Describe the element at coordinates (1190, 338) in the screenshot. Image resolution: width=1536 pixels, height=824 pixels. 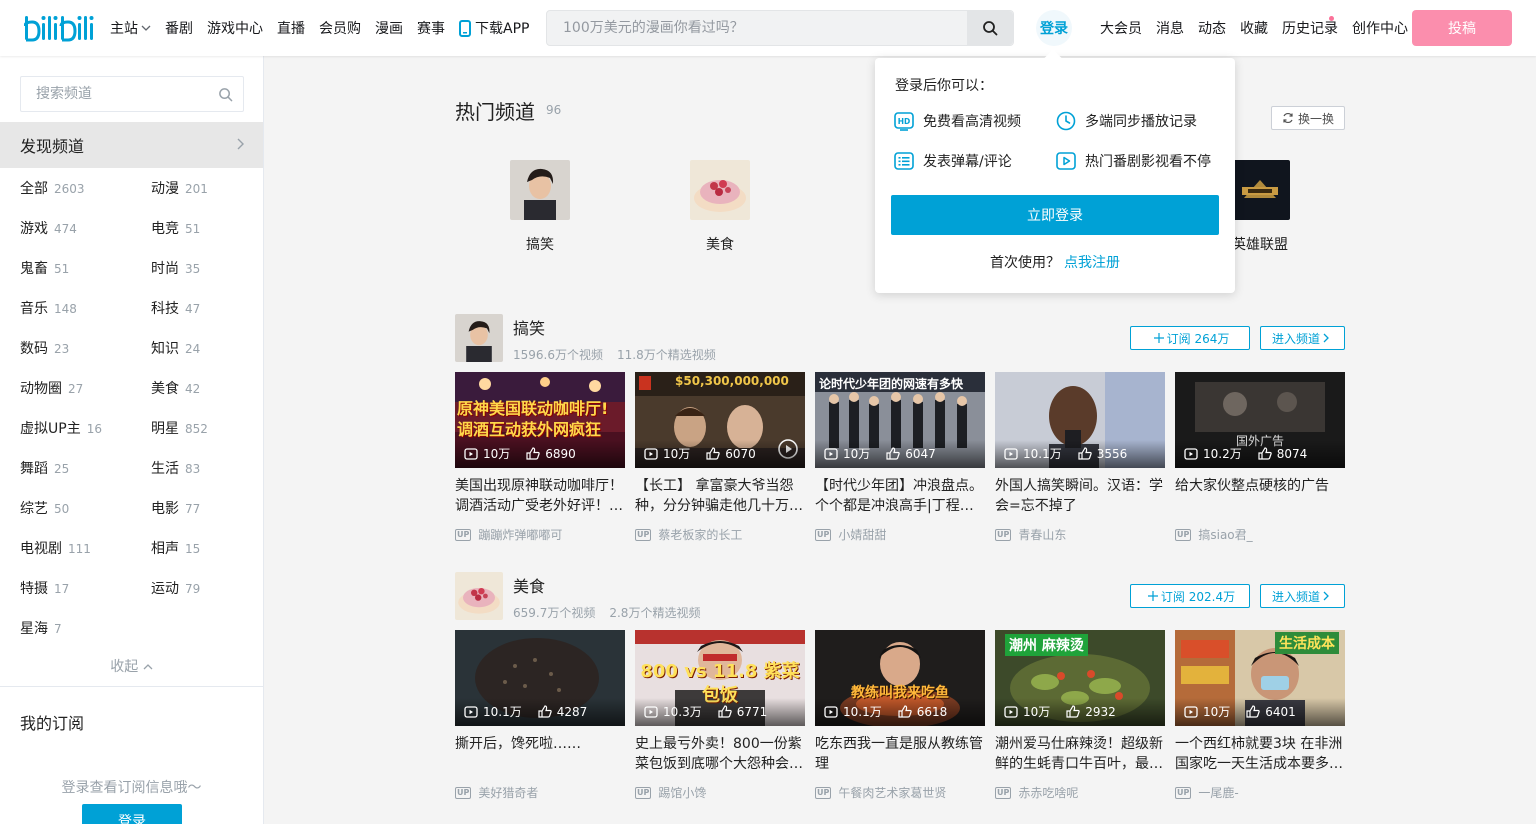
I see `subscribe-button: 订阅 264万` at that location.